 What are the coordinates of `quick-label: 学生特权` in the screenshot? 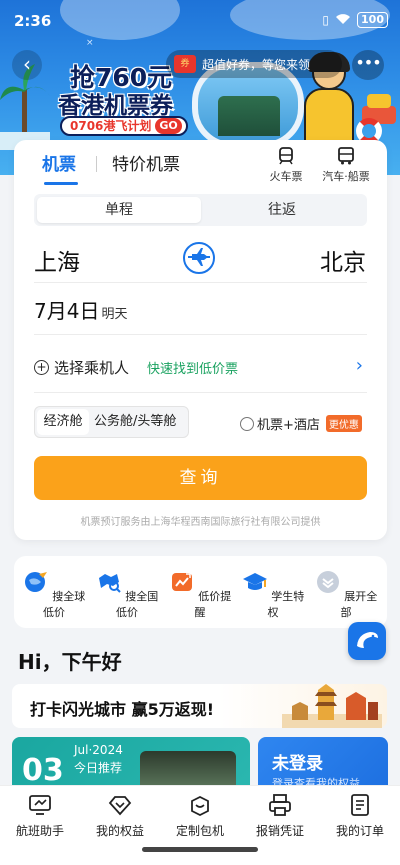 It's located at (286, 604).